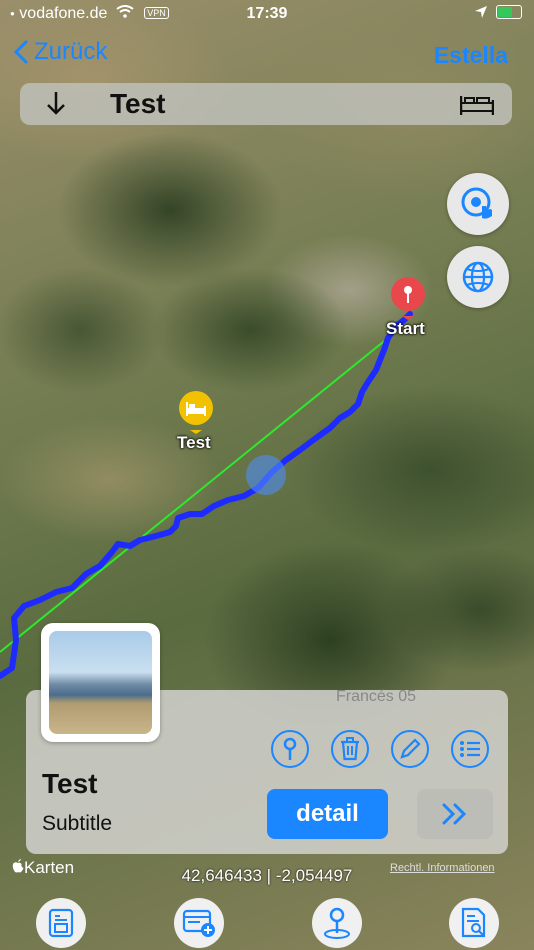  I want to click on document-search-icon, so click(473, 922).